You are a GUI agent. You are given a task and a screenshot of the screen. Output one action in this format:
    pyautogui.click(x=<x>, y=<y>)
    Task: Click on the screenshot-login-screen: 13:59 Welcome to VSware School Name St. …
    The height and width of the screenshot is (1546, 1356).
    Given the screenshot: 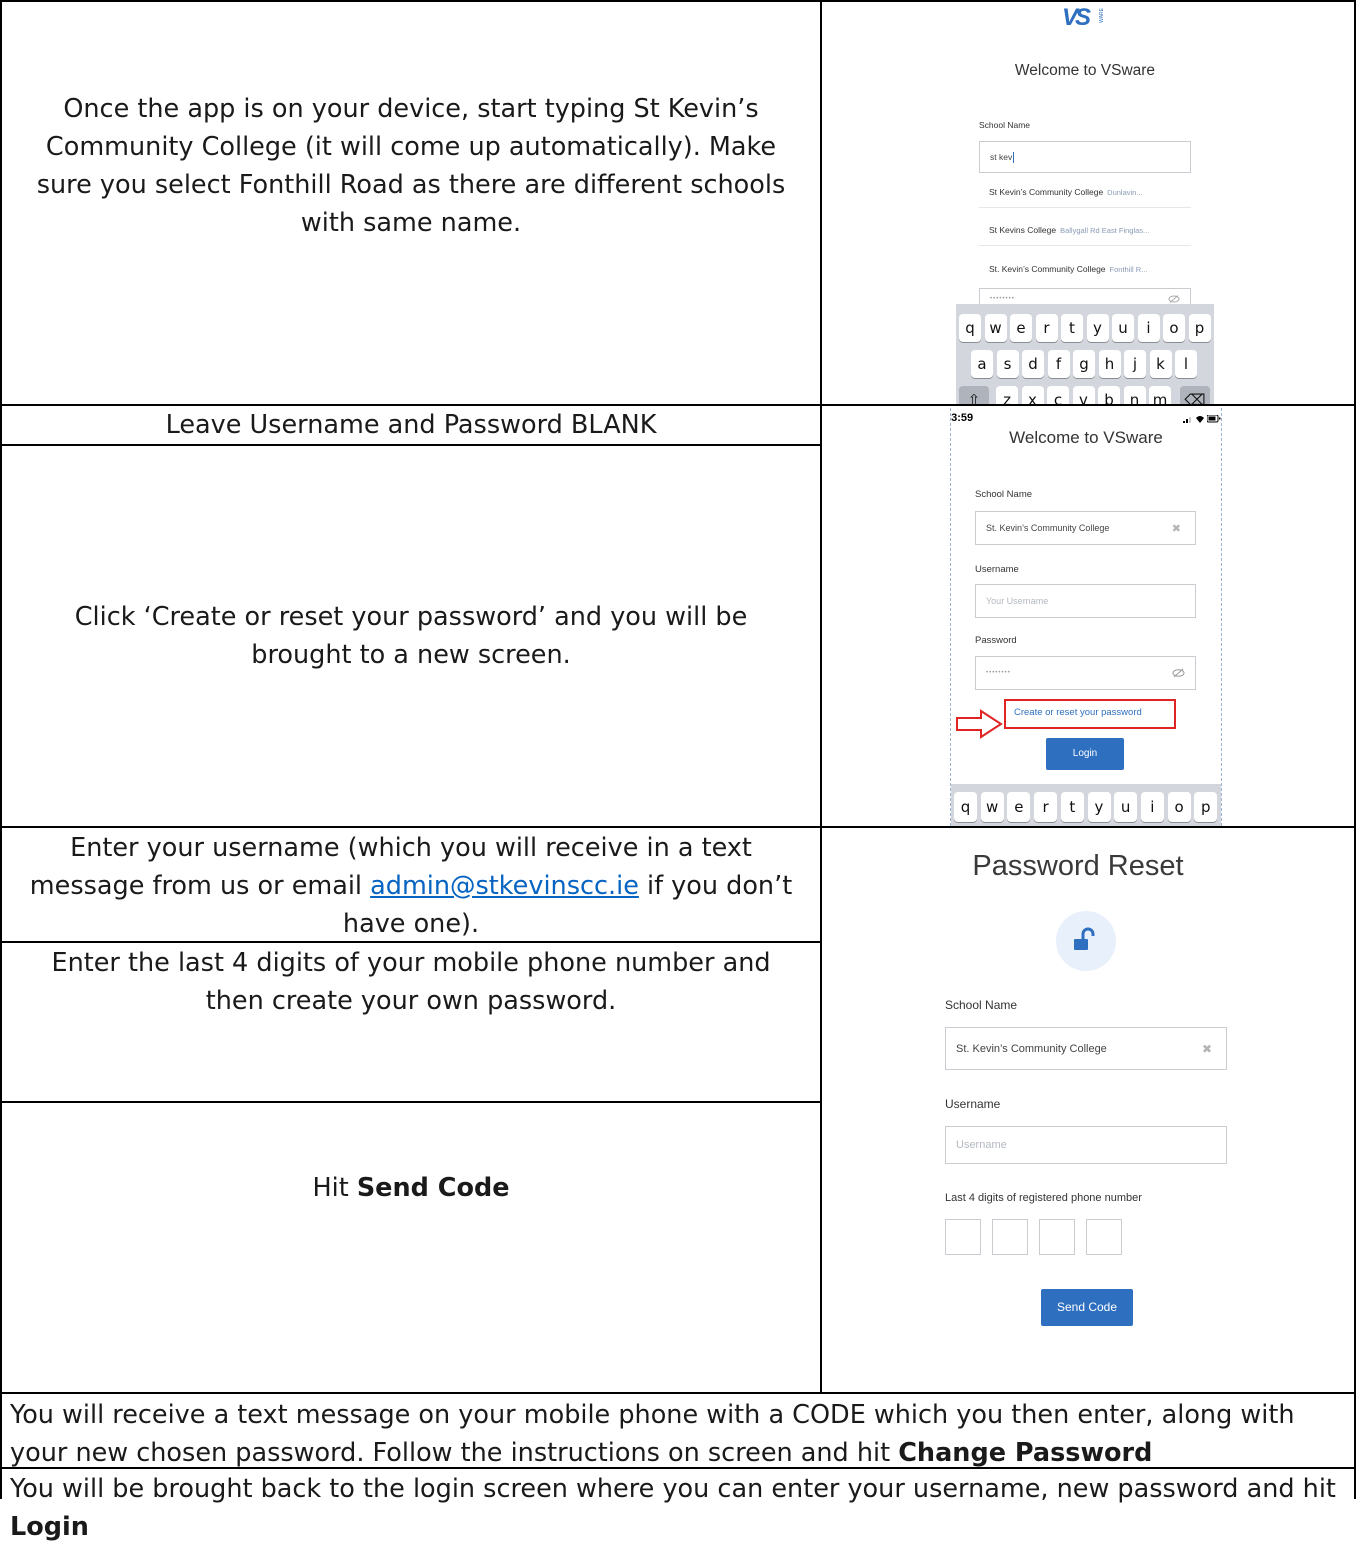 What is the action you would take?
    pyautogui.click(x=1086, y=617)
    